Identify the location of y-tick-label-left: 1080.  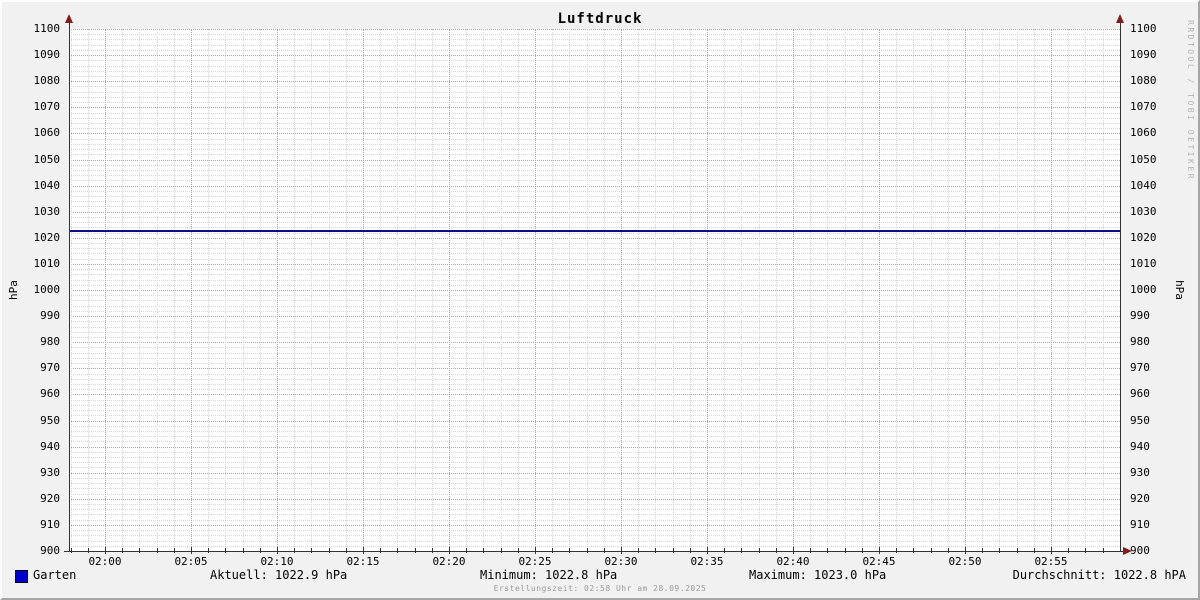
(47, 80).